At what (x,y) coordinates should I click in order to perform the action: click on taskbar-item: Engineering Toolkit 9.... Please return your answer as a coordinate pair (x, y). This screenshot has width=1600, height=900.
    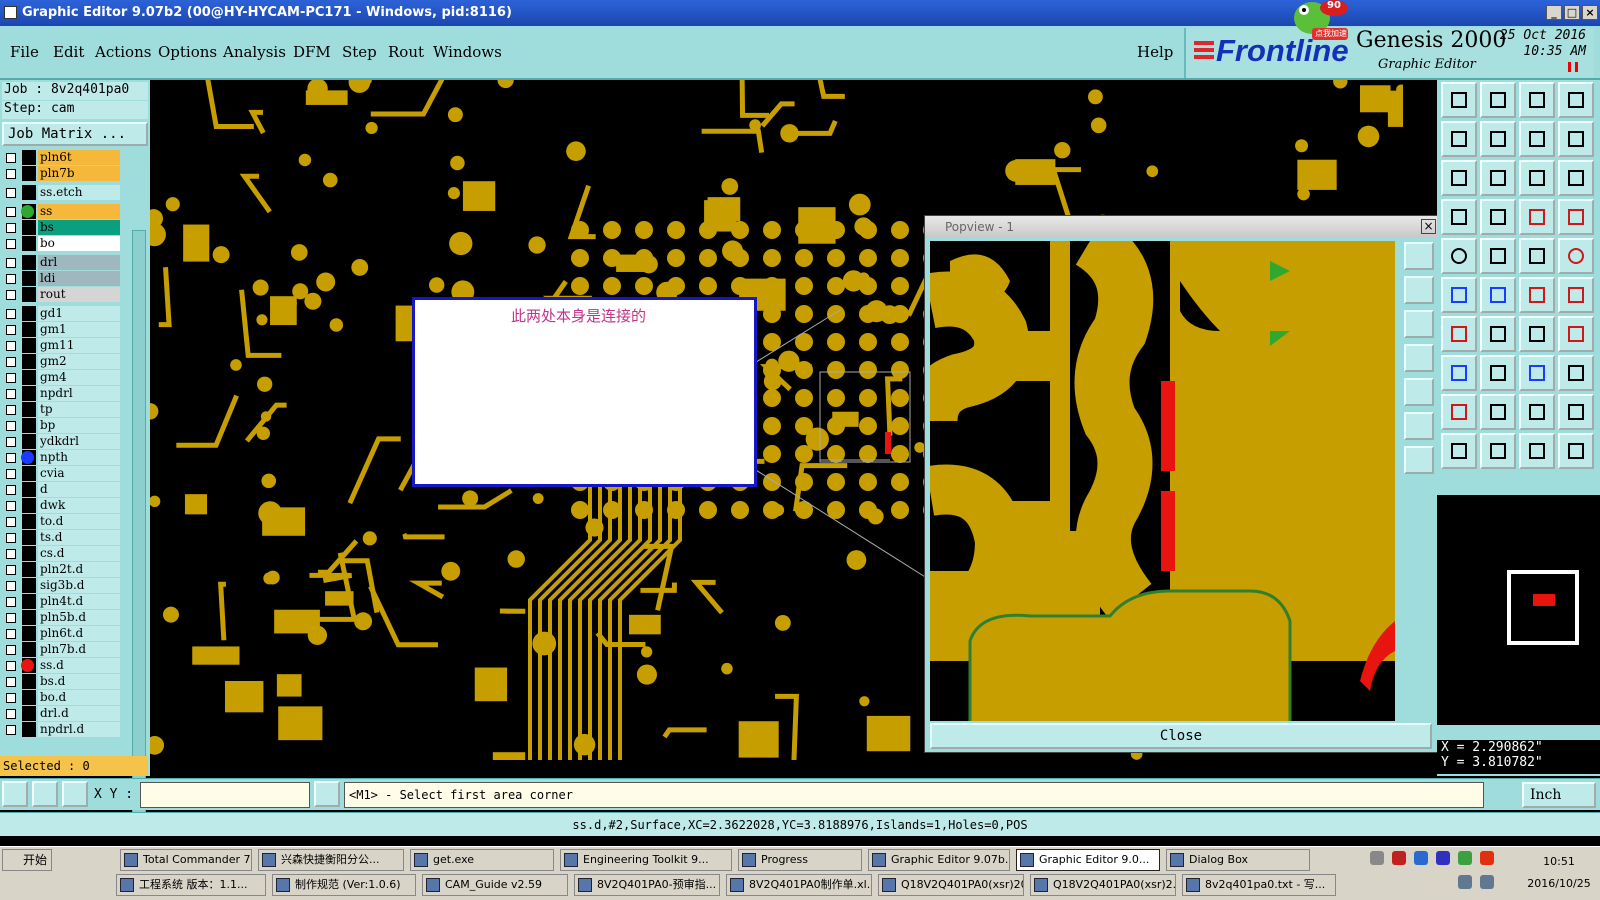
    Looking at the image, I should click on (646, 860).